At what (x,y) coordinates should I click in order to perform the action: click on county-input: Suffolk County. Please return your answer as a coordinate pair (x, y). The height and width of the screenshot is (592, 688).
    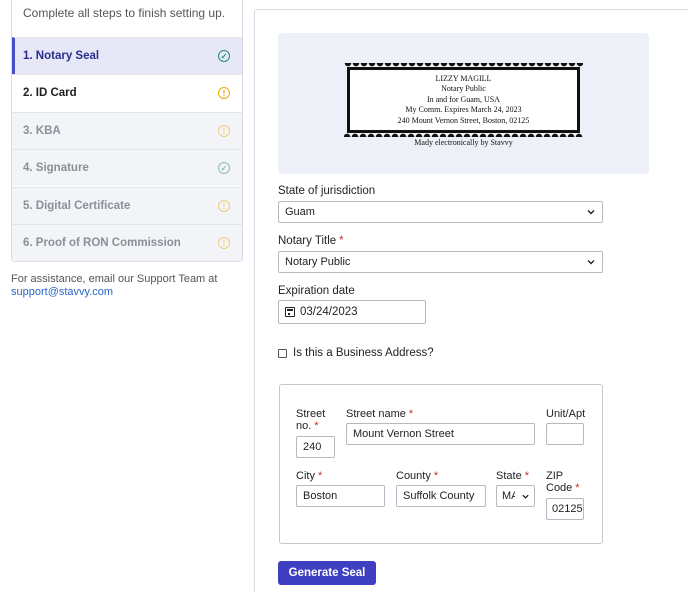
    Looking at the image, I should click on (441, 496).